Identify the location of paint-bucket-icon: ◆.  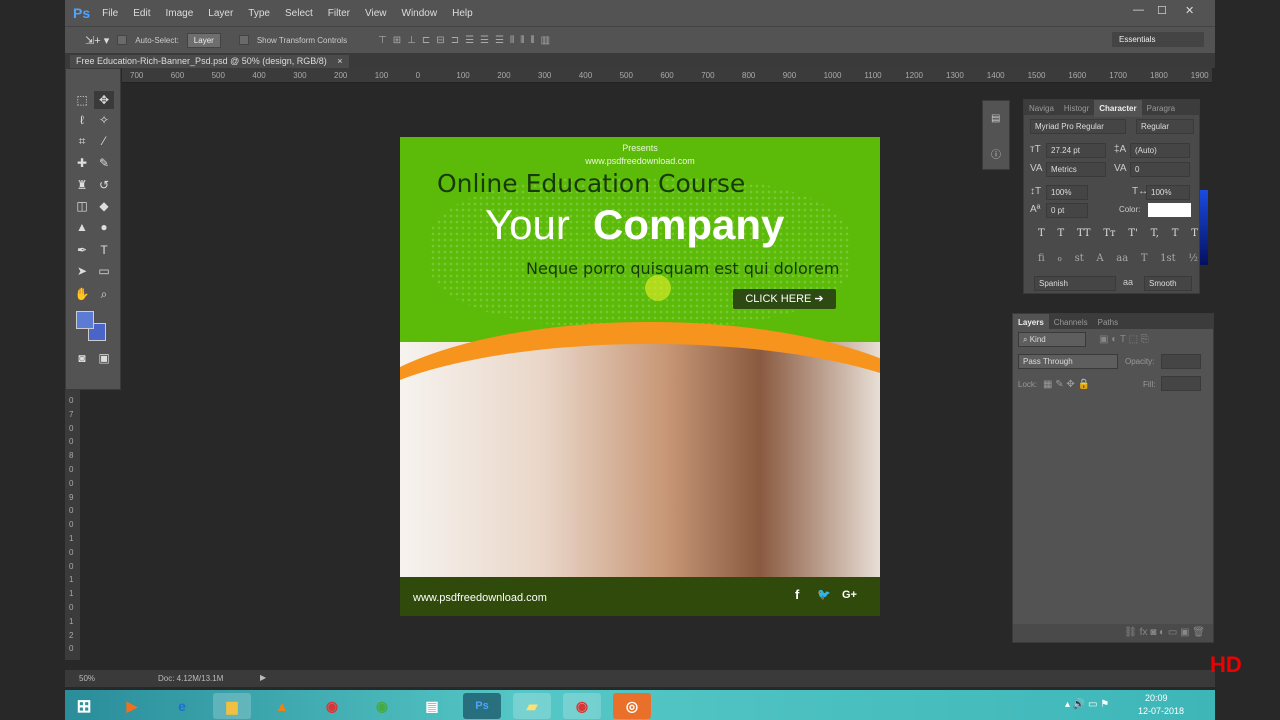
(104, 206).